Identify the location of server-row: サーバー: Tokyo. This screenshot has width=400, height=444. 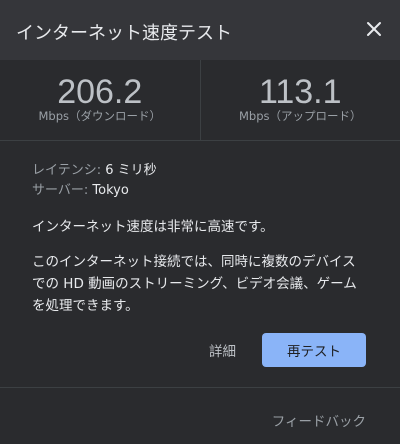
(200, 191).